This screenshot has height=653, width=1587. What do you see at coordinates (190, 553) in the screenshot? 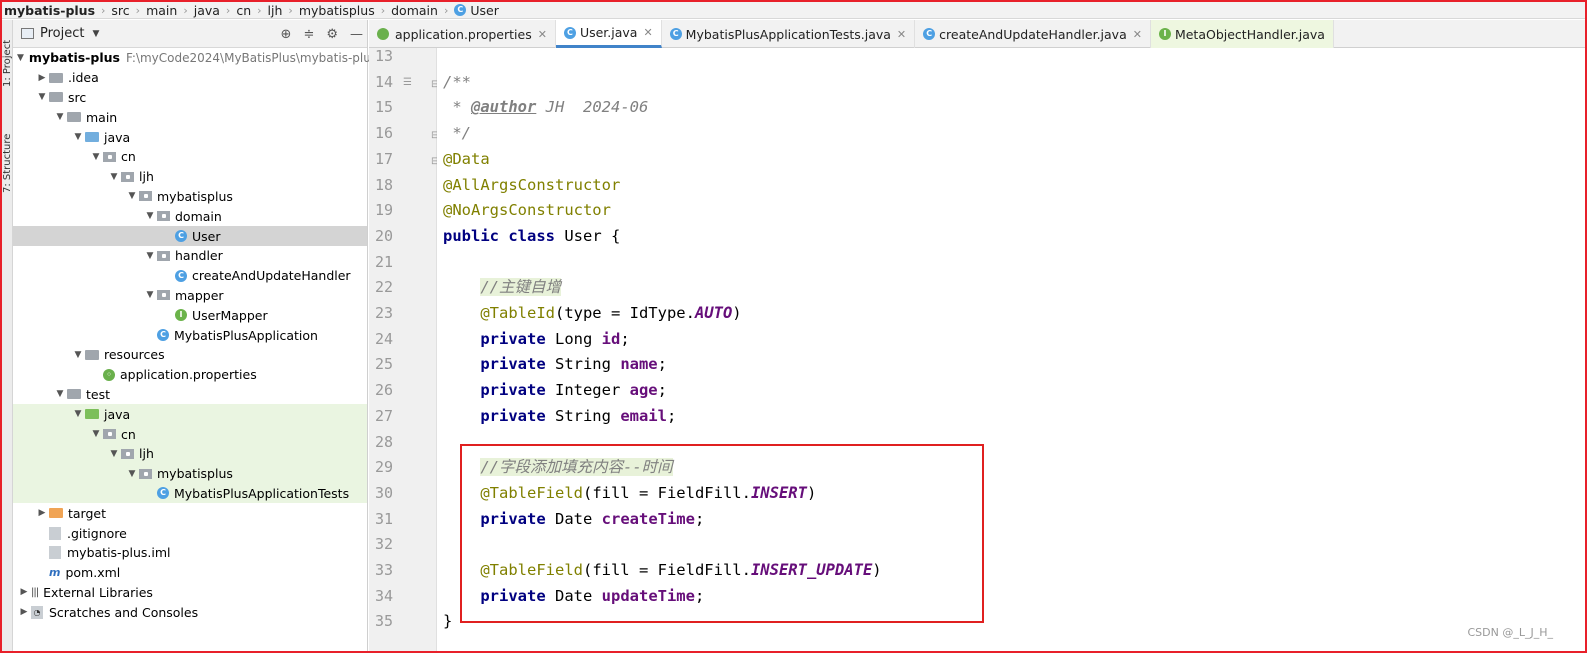
I see `tree-item: mybatis-plus.iml` at bounding box center [190, 553].